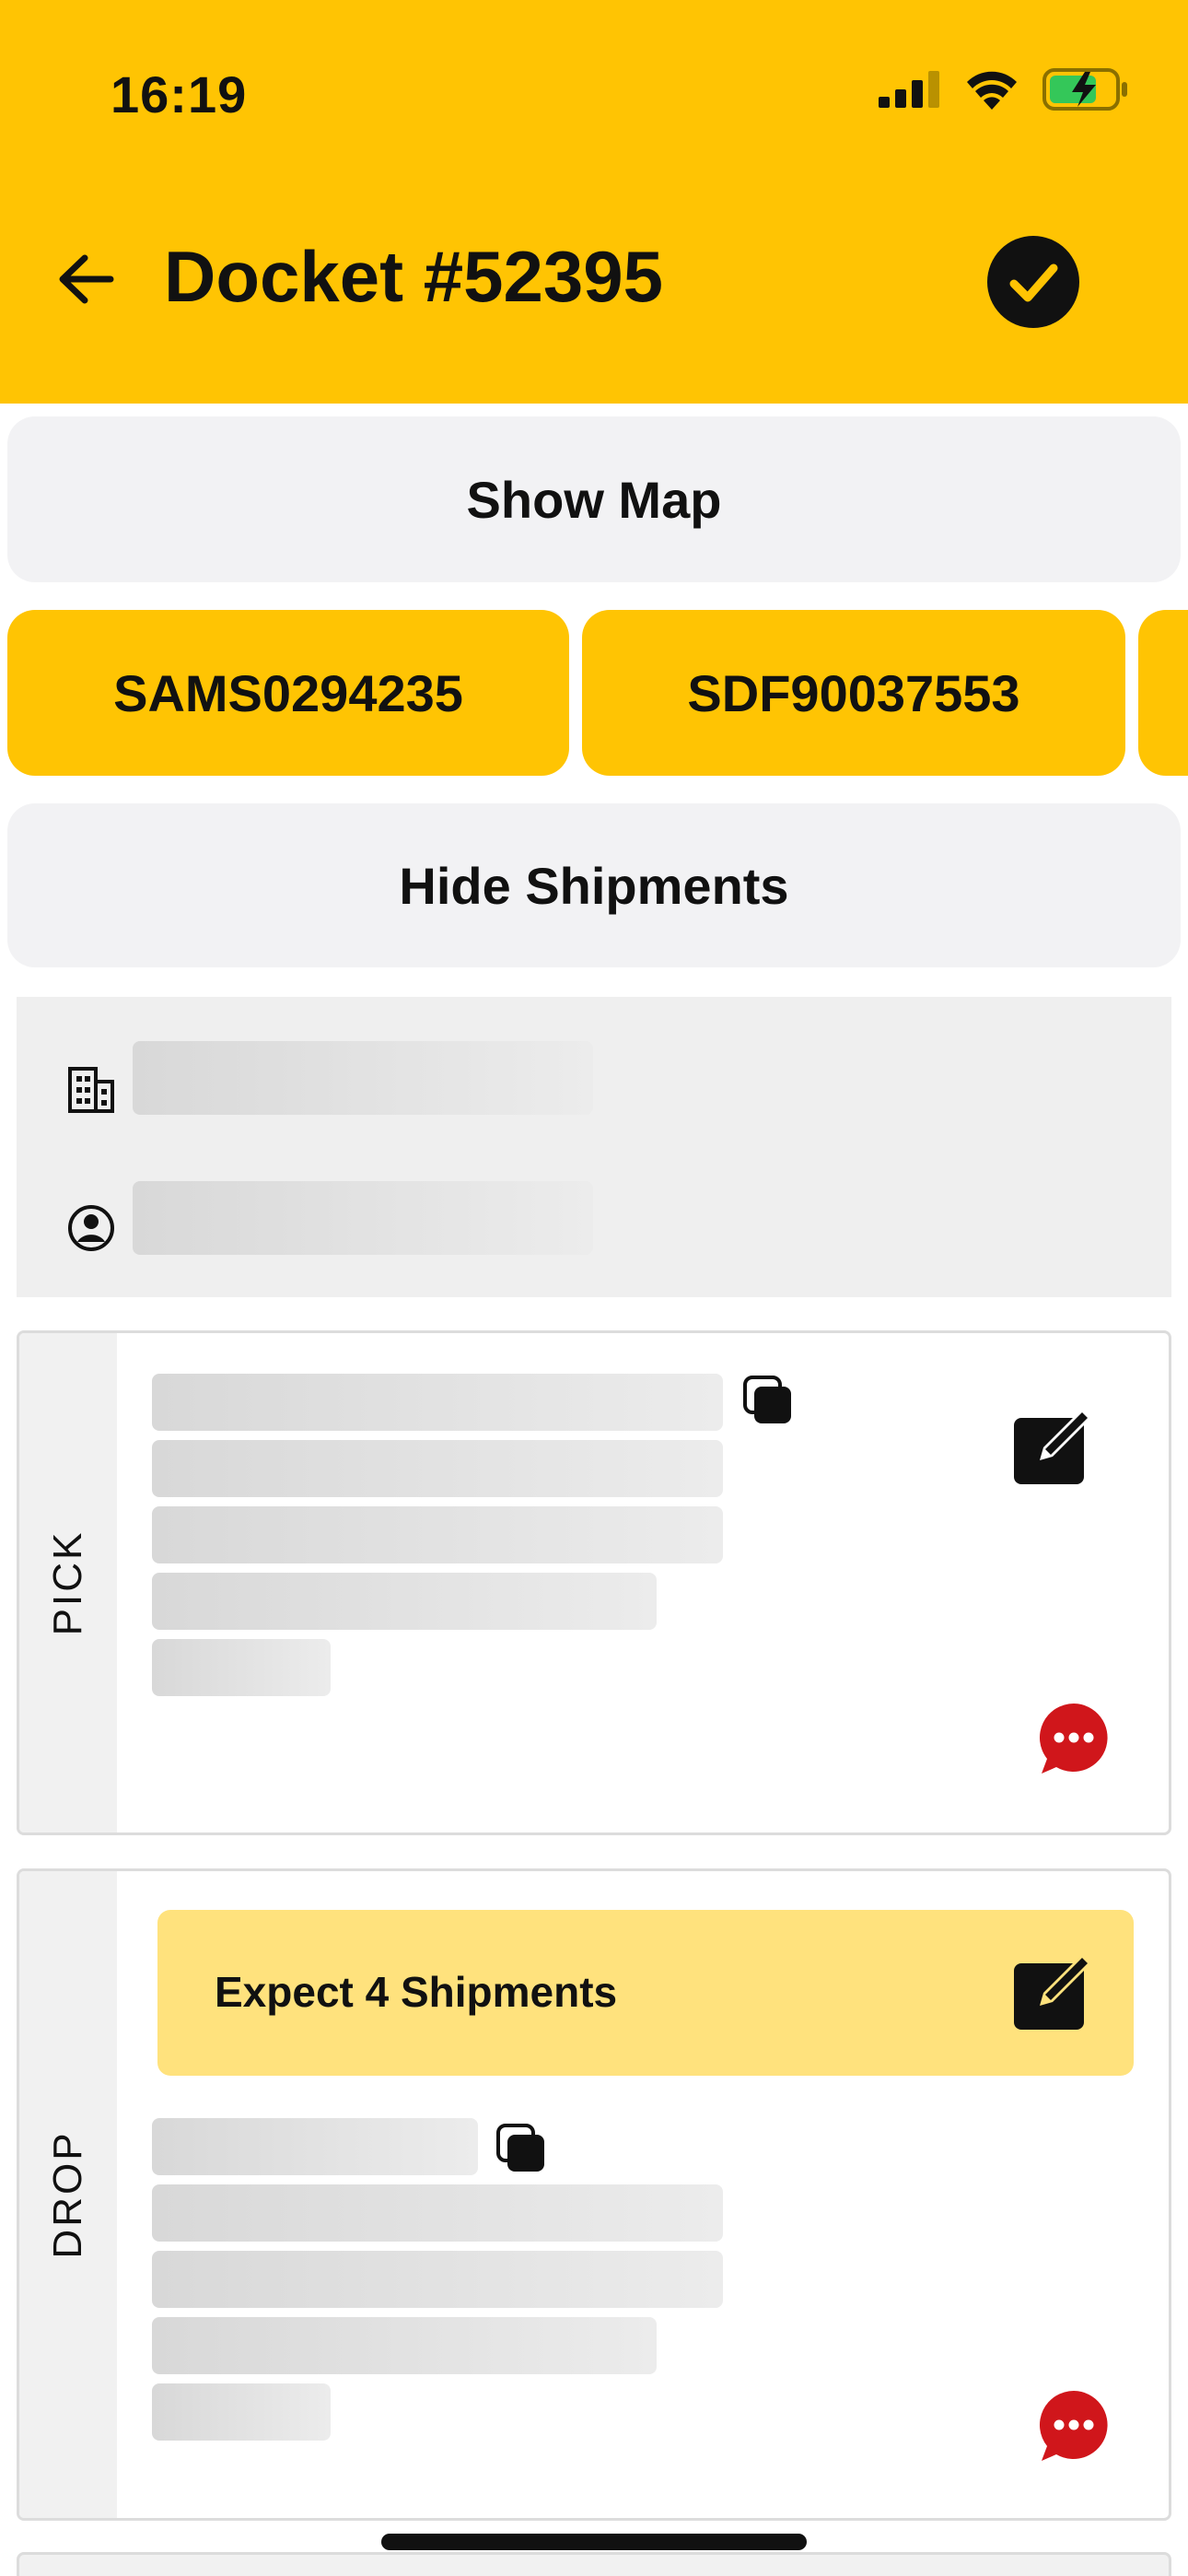  I want to click on customer-info, so click(594, 1147).